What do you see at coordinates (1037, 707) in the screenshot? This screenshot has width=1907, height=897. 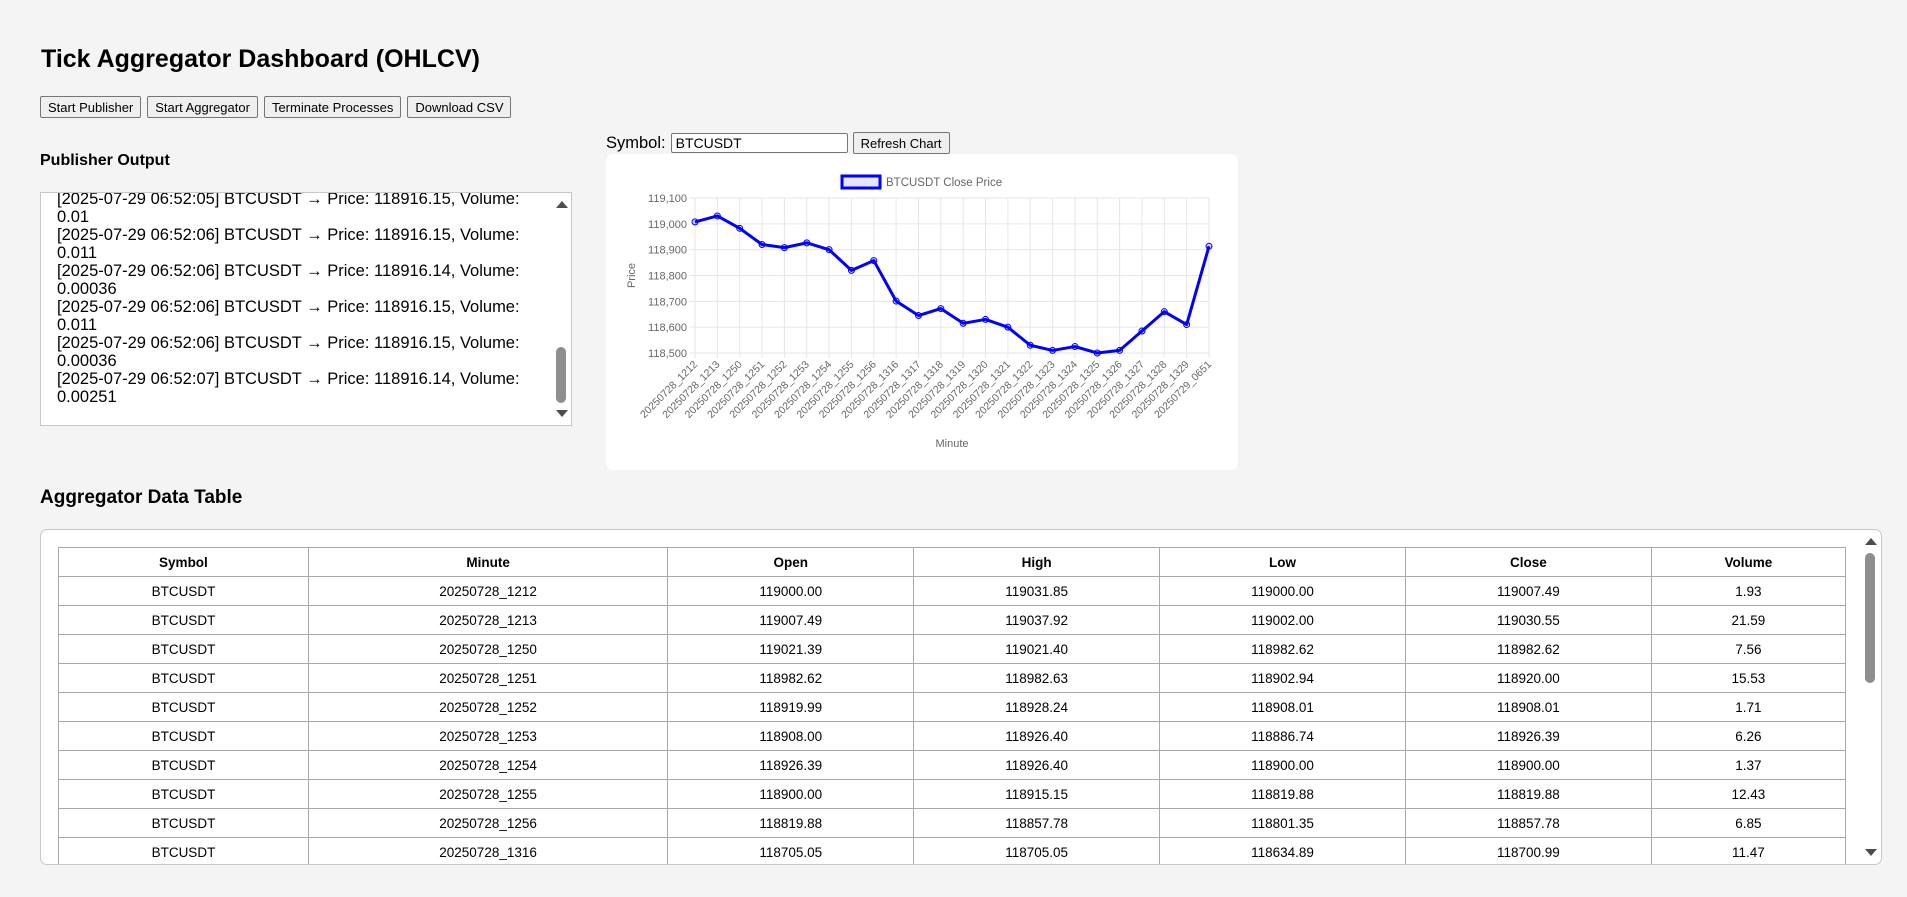 I see `table-cell: 118928.24` at bounding box center [1037, 707].